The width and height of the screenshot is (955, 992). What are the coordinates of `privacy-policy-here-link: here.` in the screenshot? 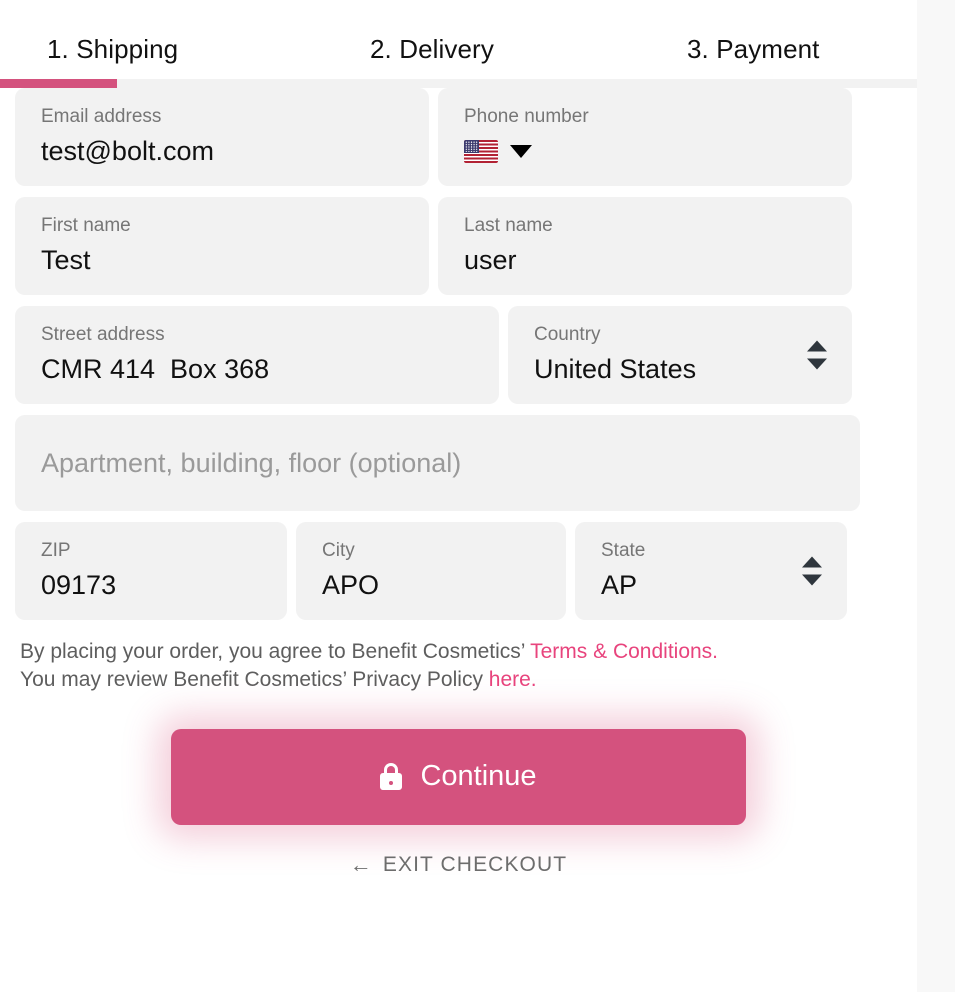 It's located at (513, 679).